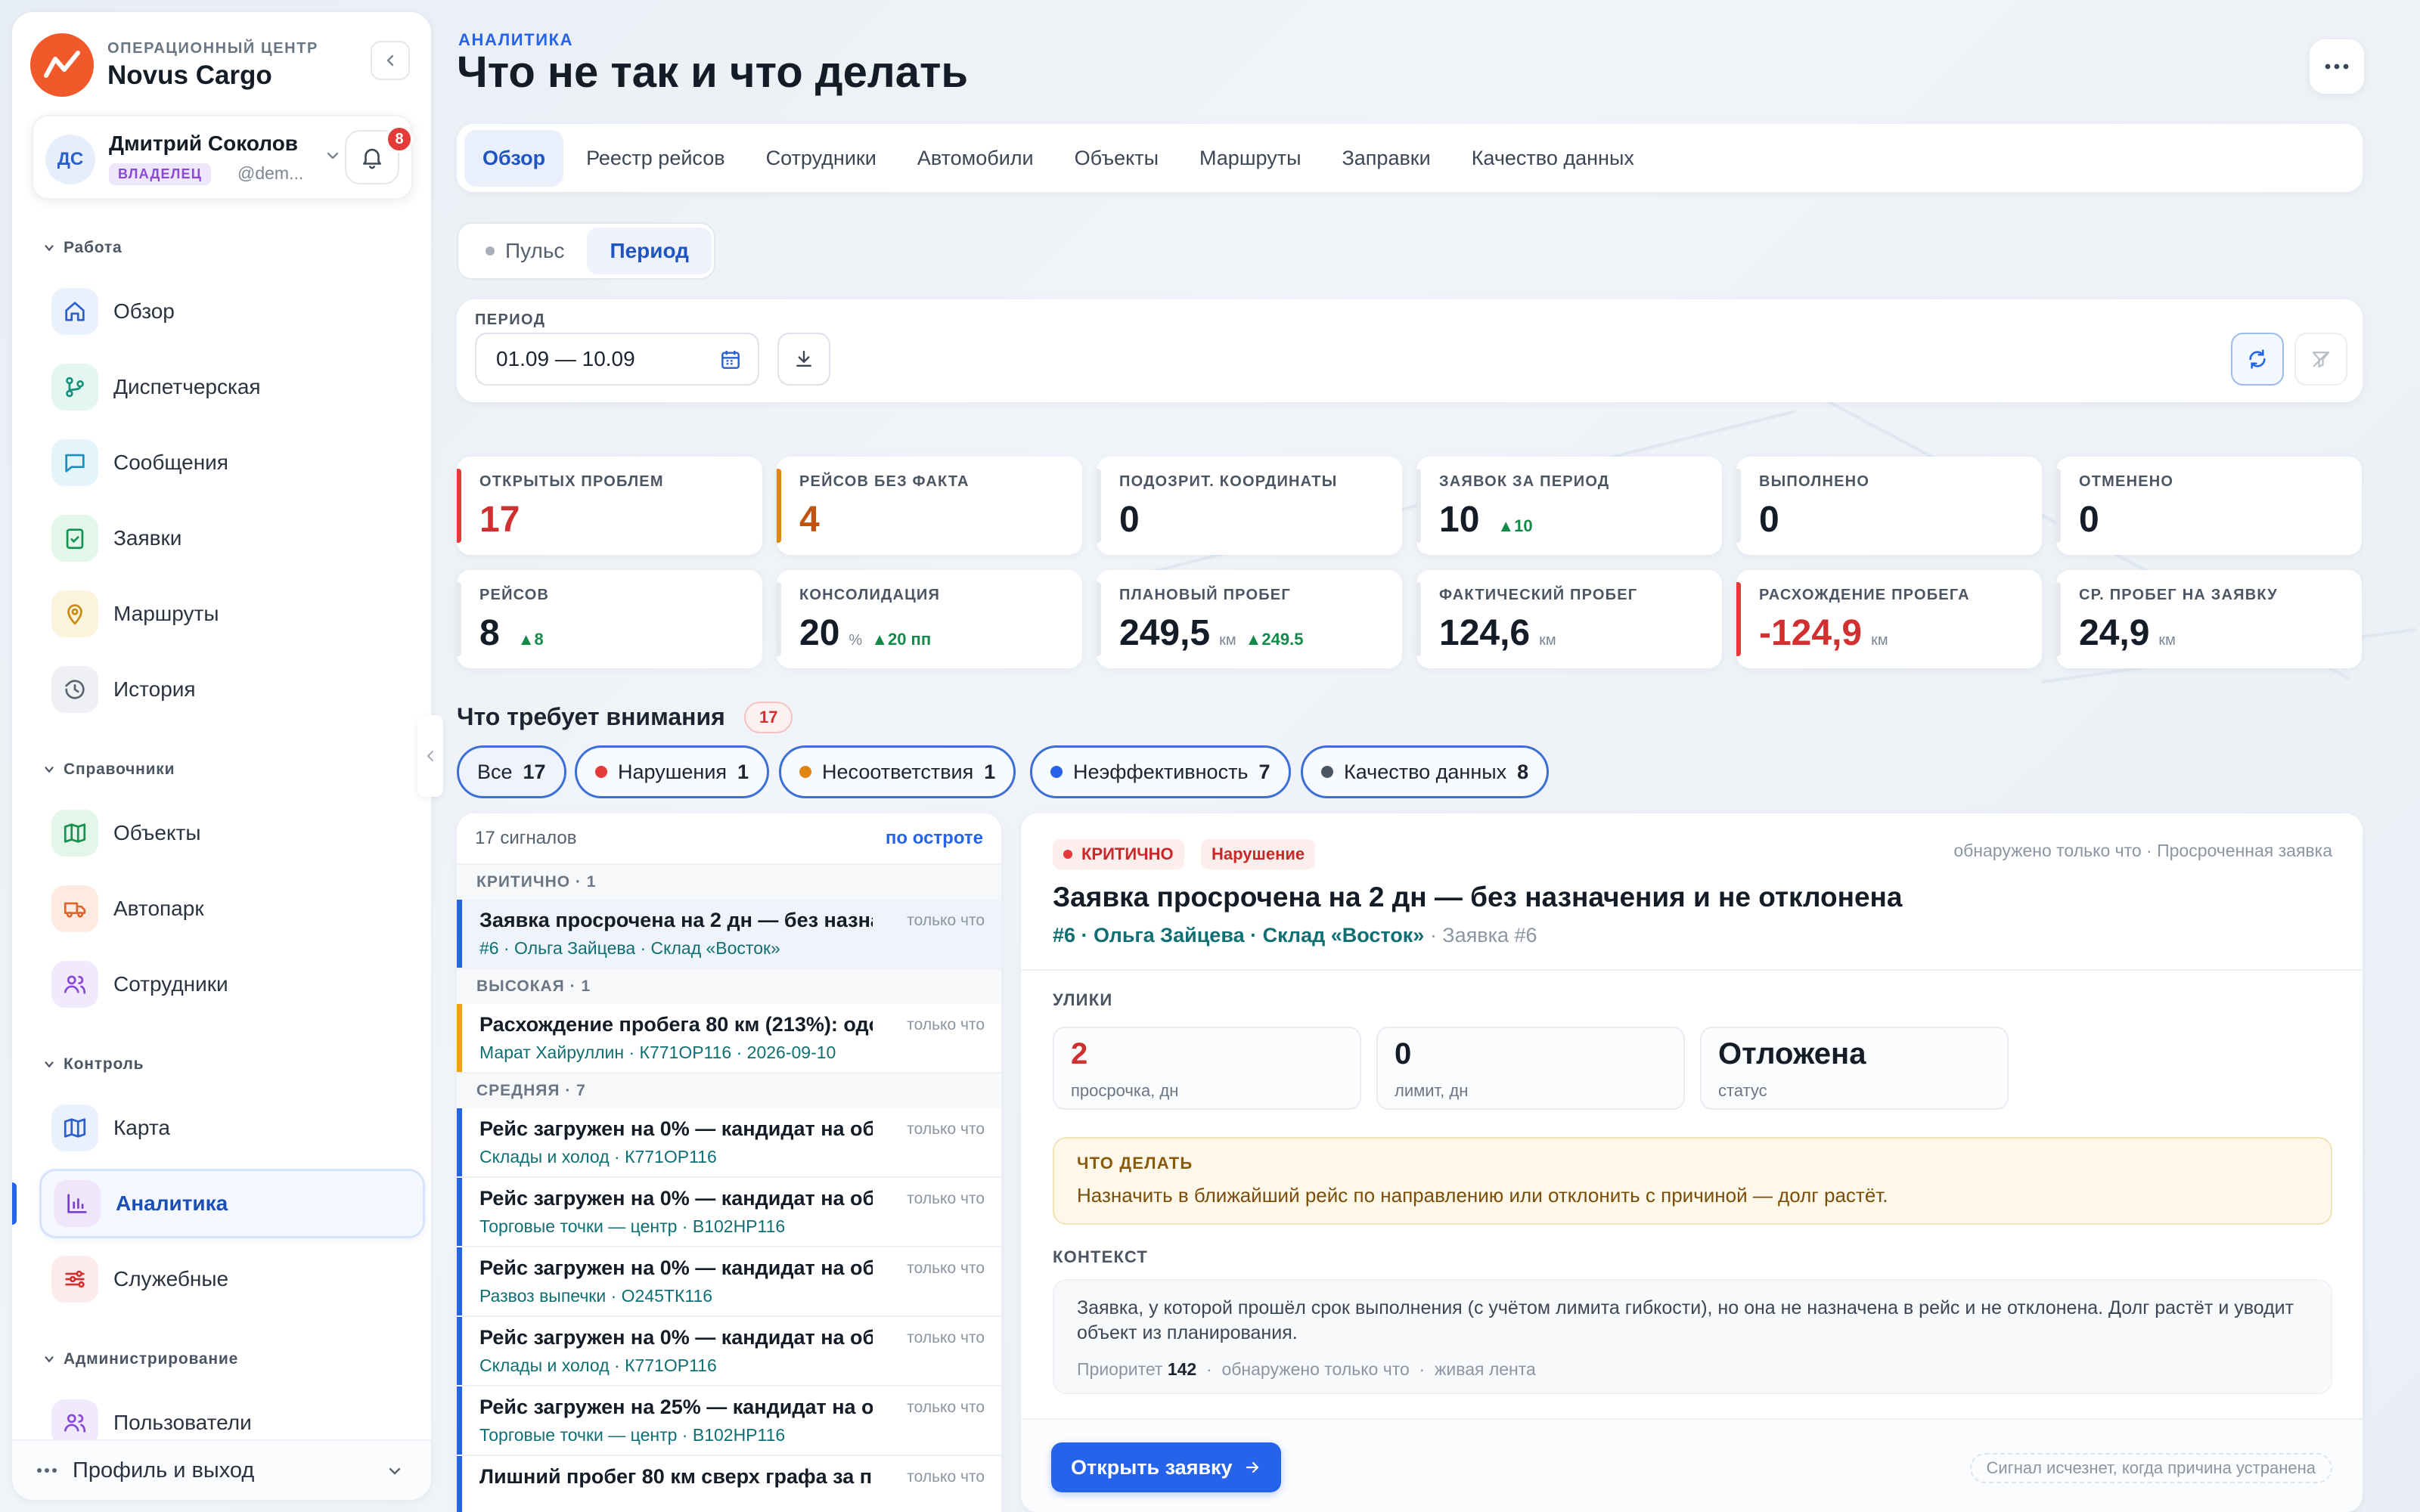 This screenshot has height=1512, width=2420. Describe the element at coordinates (1182, 1369) in the screenshot. I see `priority-value: 142` at that location.